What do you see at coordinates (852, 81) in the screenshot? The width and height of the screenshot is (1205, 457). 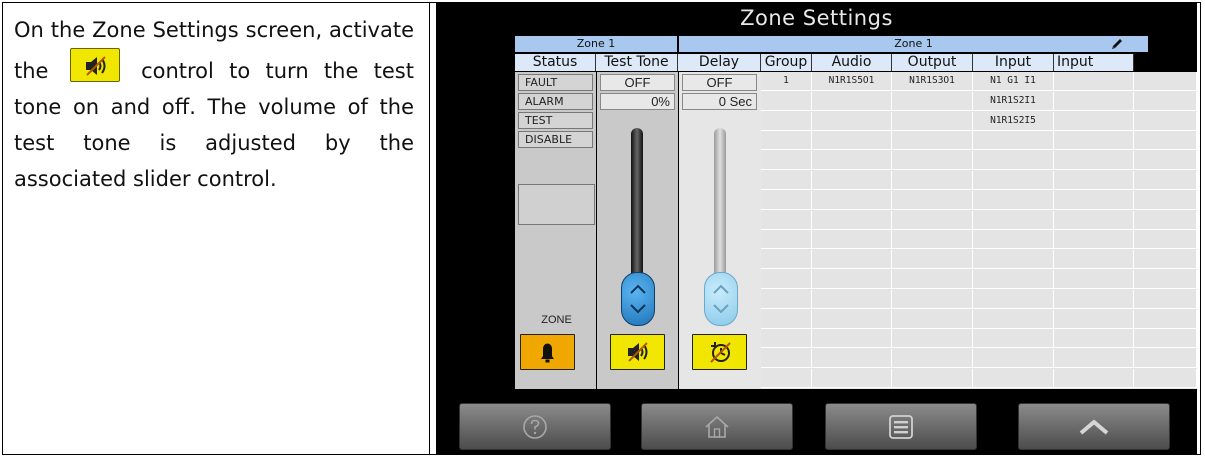 I see `table-cell: N1R1S5O1` at bounding box center [852, 81].